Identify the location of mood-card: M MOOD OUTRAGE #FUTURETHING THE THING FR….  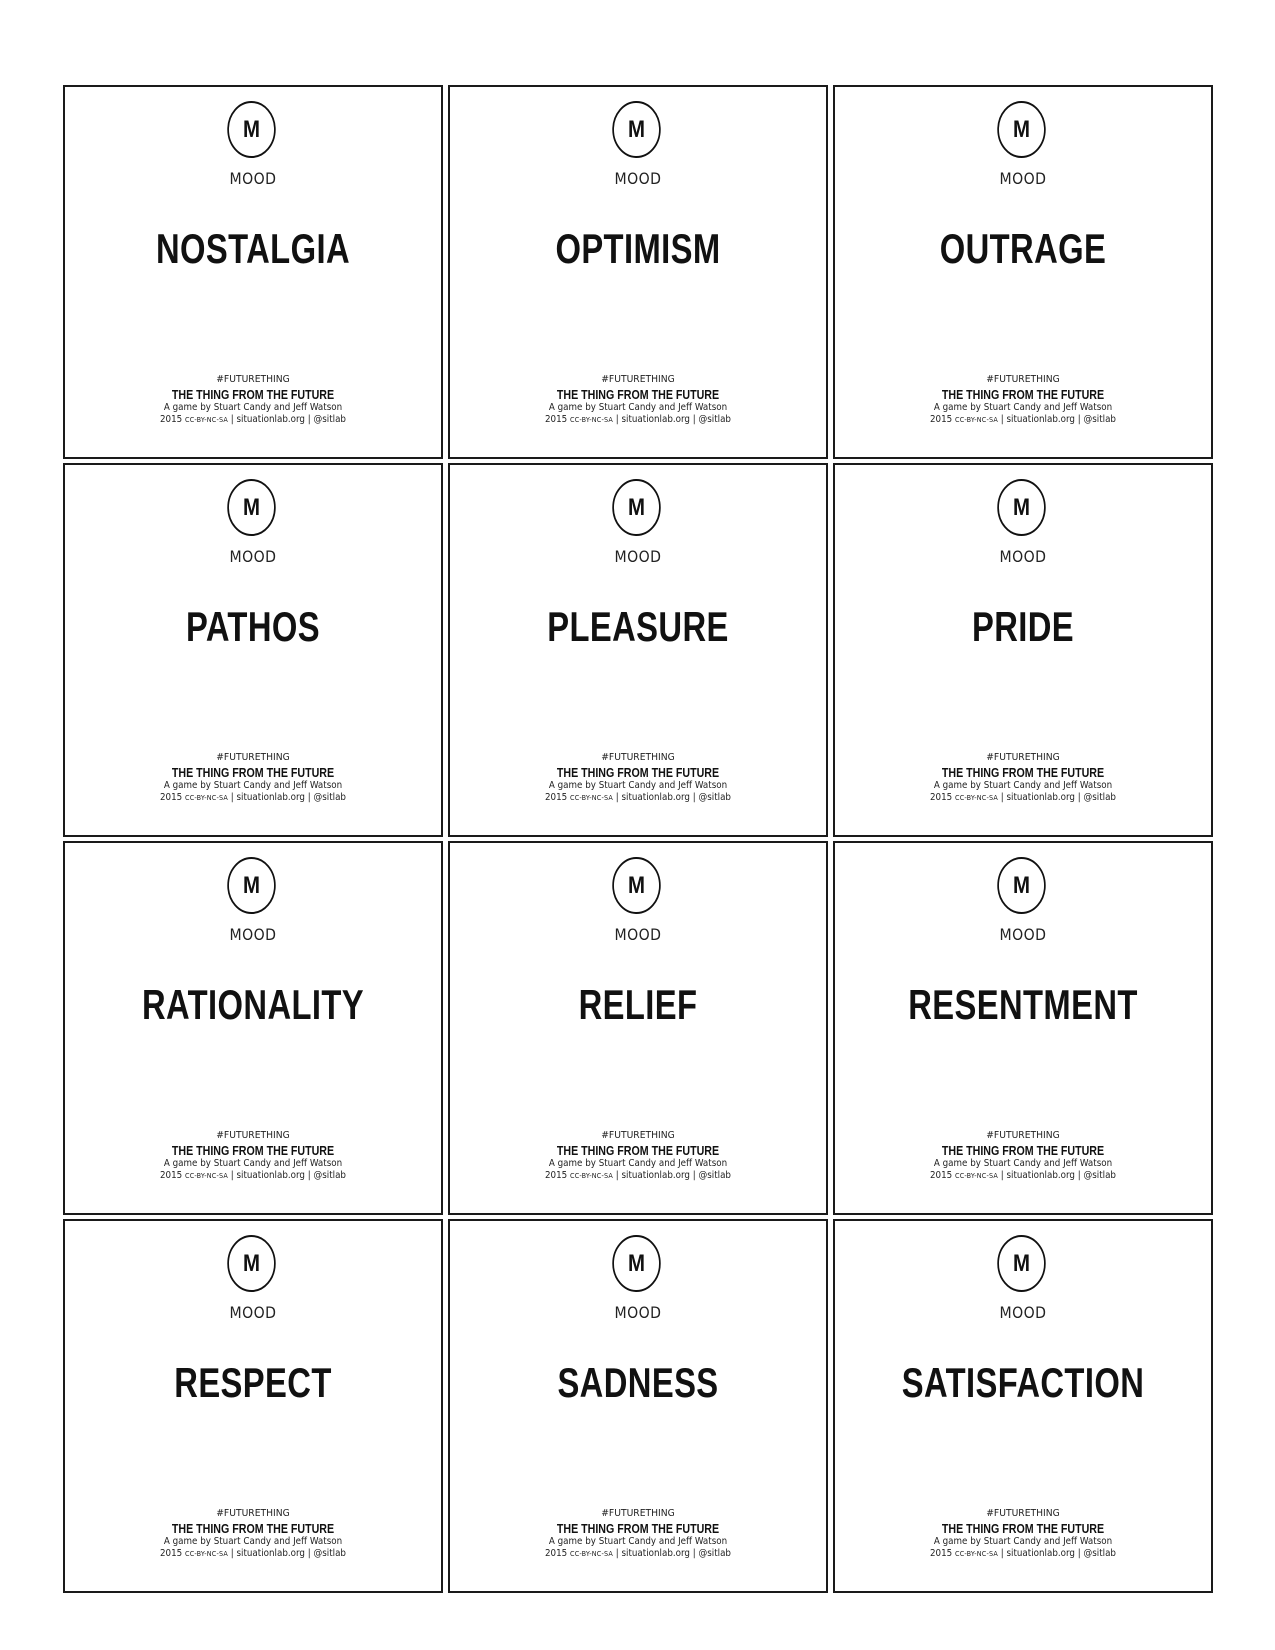
(1023, 272).